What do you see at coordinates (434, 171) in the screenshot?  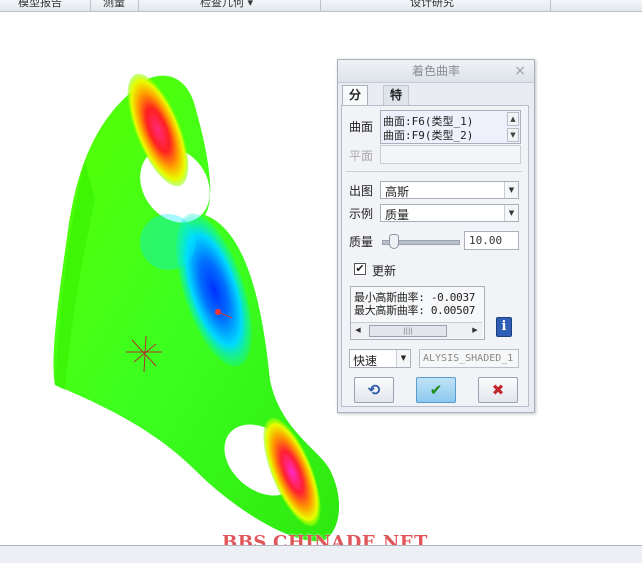 I see `divider` at bounding box center [434, 171].